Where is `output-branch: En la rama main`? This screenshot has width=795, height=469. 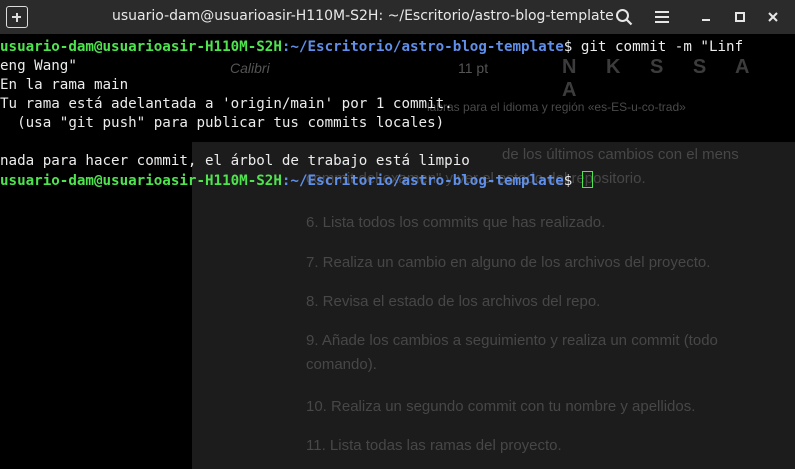 output-branch: En la rama main is located at coordinates (64, 85).